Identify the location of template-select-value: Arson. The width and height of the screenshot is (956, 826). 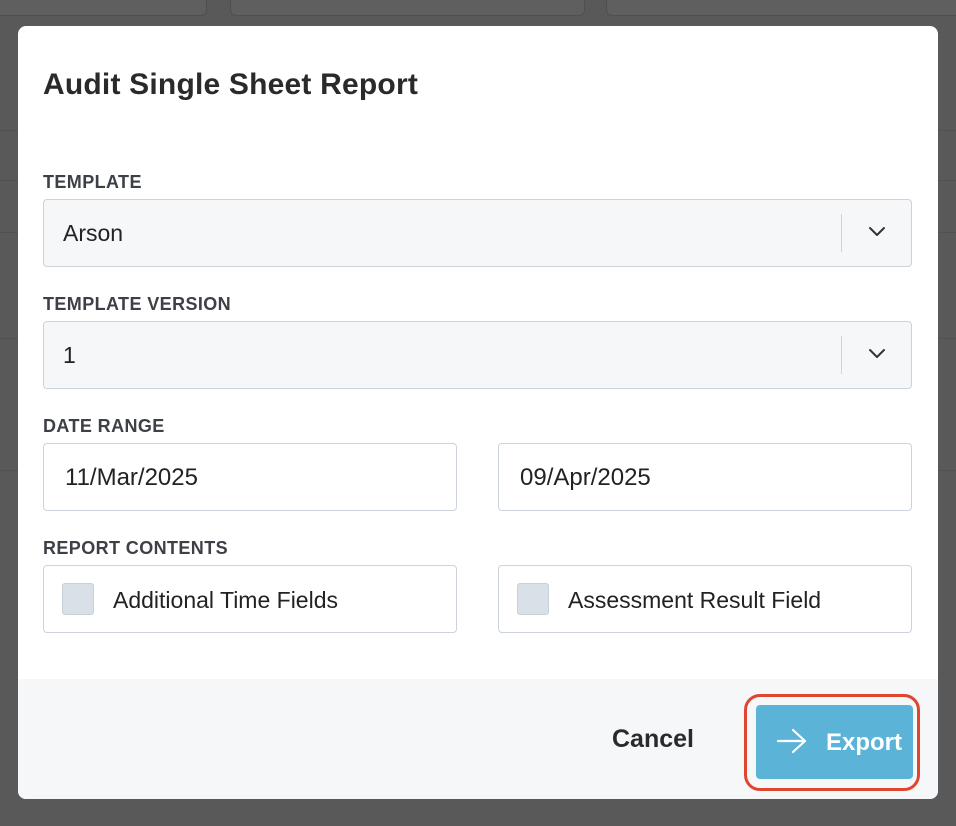
(93, 233).